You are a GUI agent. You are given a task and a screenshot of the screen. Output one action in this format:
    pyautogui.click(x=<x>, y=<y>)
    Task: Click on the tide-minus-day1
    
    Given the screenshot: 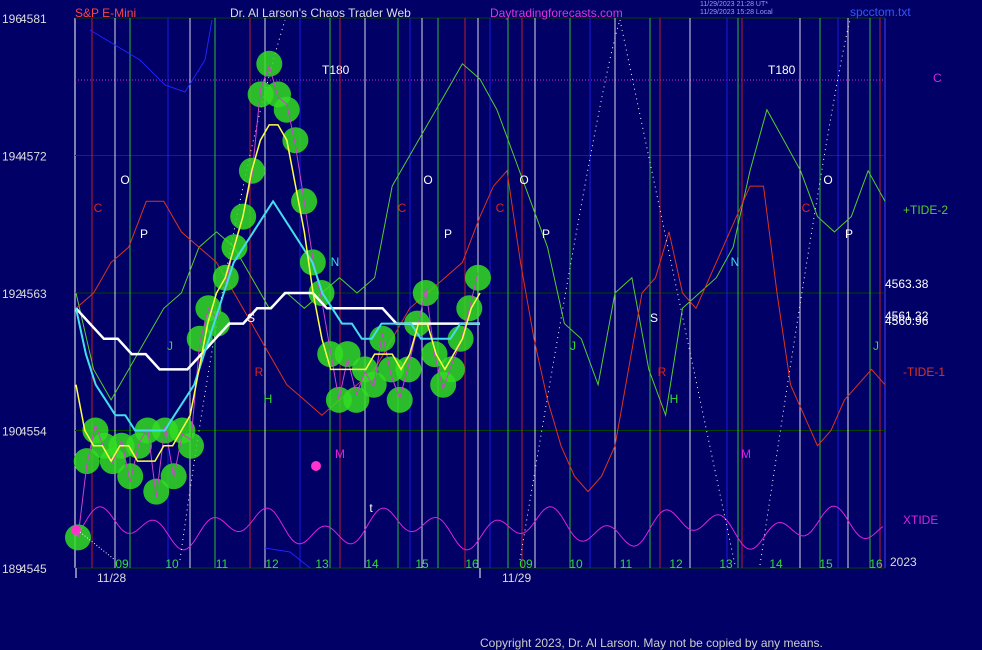 What is the action you would take?
    pyautogui.click(x=278, y=308)
    